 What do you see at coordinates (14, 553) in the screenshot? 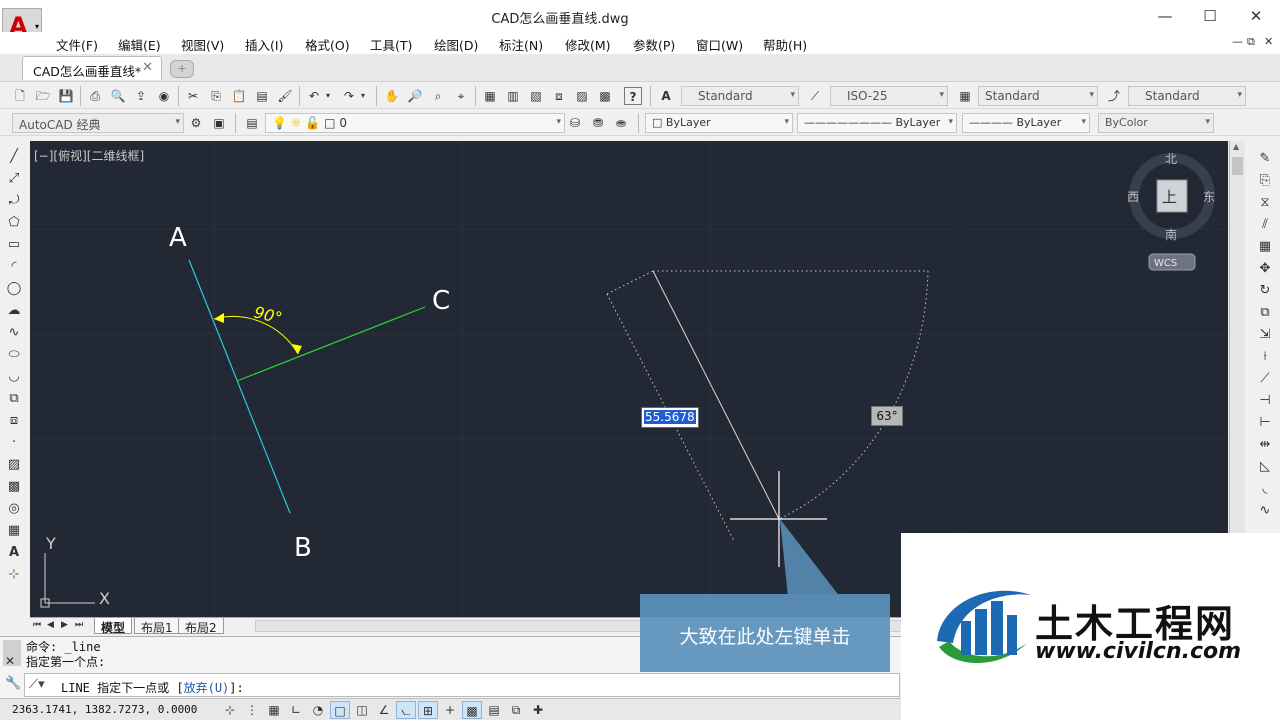
I see `multiline-text-icon: A` at bounding box center [14, 553].